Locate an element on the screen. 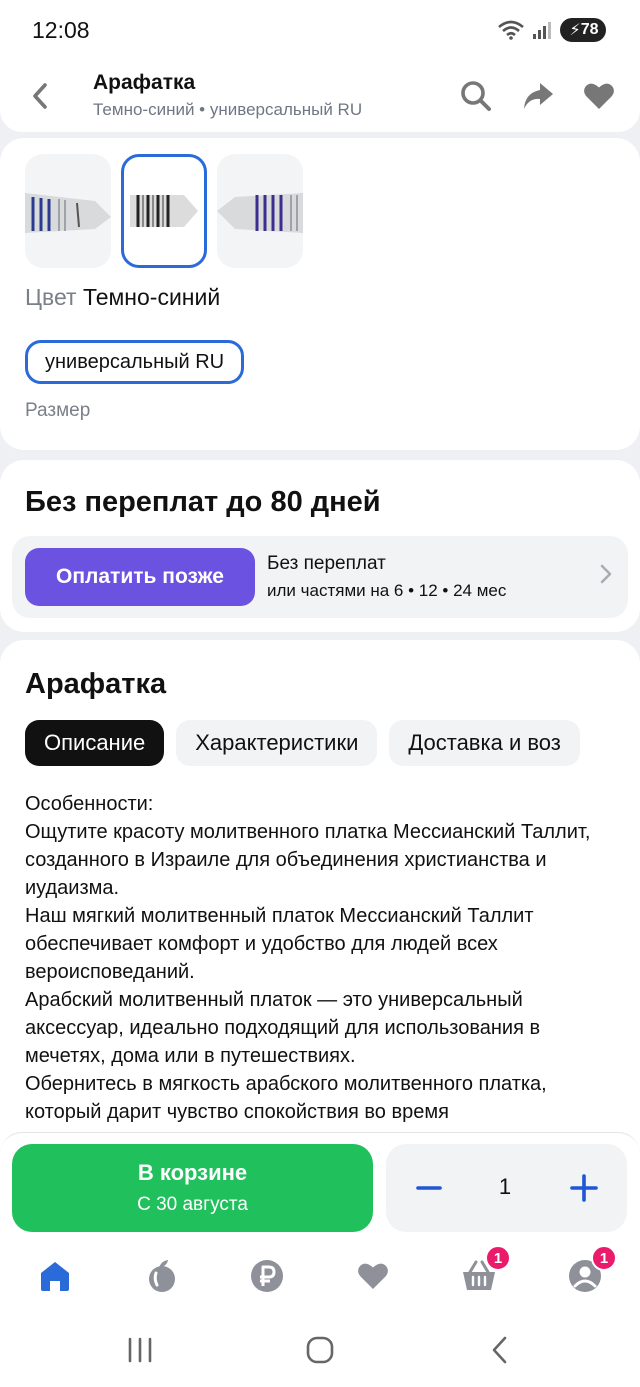  home-circle-icon is located at coordinates (320, 1350).